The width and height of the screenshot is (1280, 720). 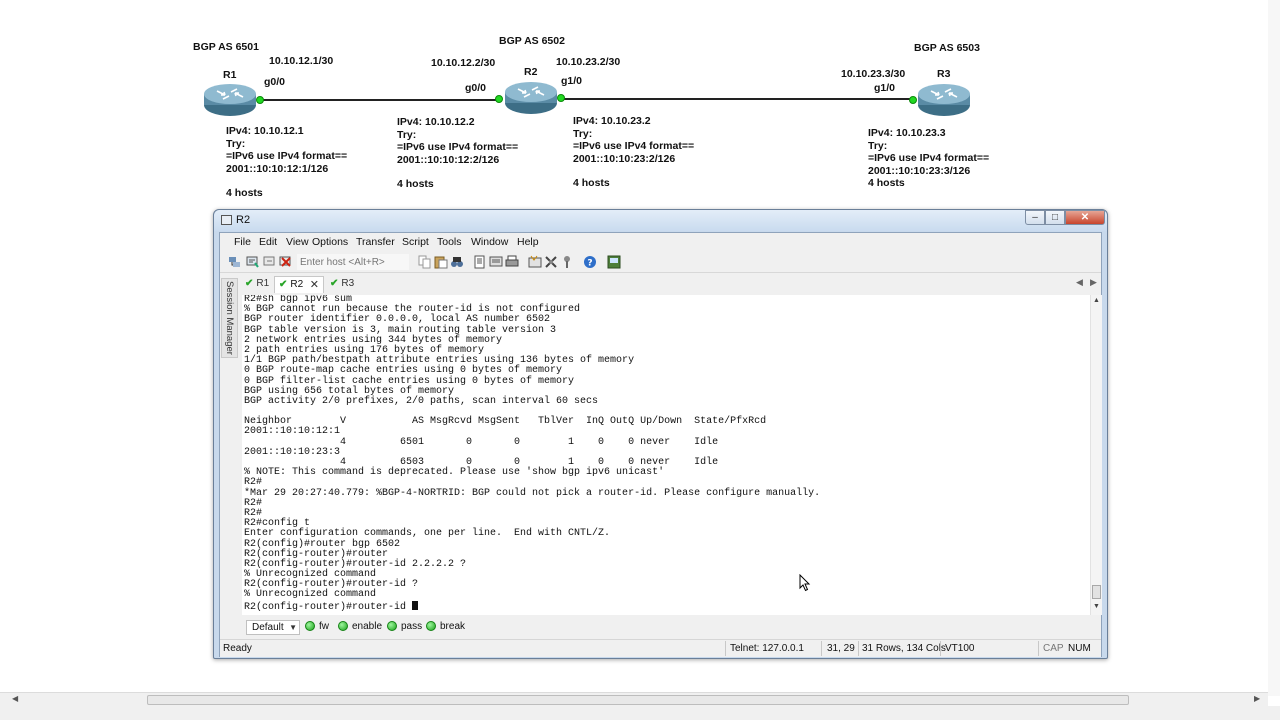 What do you see at coordinates (342, 284) in the screenshot?
I see `tab-r3: ✔ R3` at bounding box center [342, 284].